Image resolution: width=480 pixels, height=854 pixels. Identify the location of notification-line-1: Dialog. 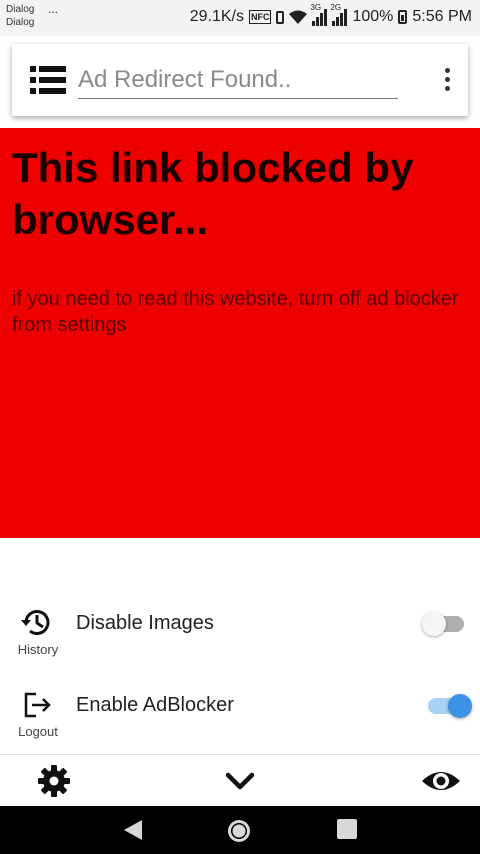
(20, 9).